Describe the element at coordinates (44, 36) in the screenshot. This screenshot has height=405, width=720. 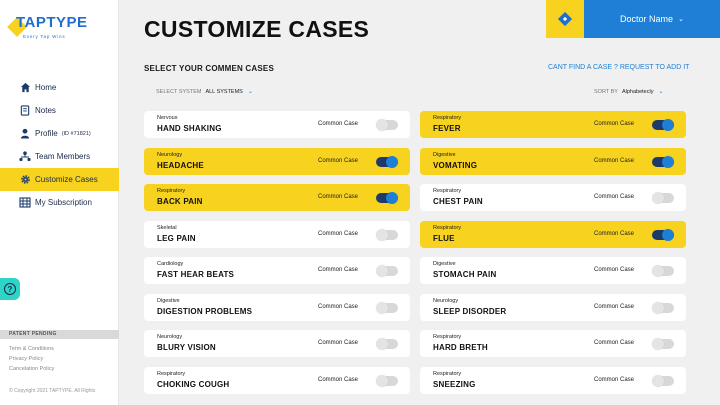
I see `logo-tagline: Every Tap Wins` at that location.